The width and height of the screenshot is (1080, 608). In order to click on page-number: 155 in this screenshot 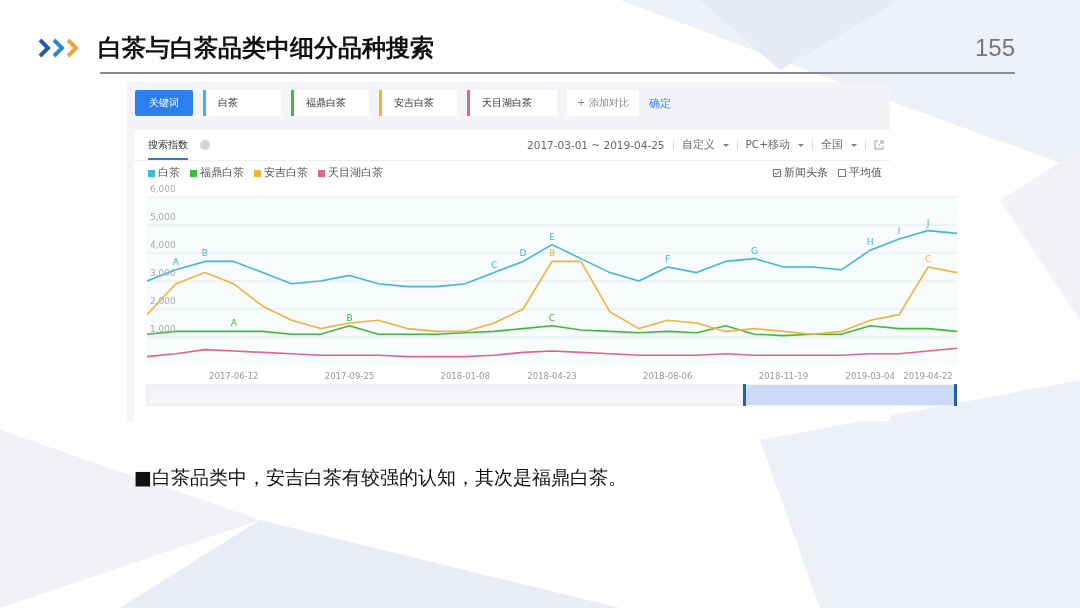, I will do `click(994, 48)`.